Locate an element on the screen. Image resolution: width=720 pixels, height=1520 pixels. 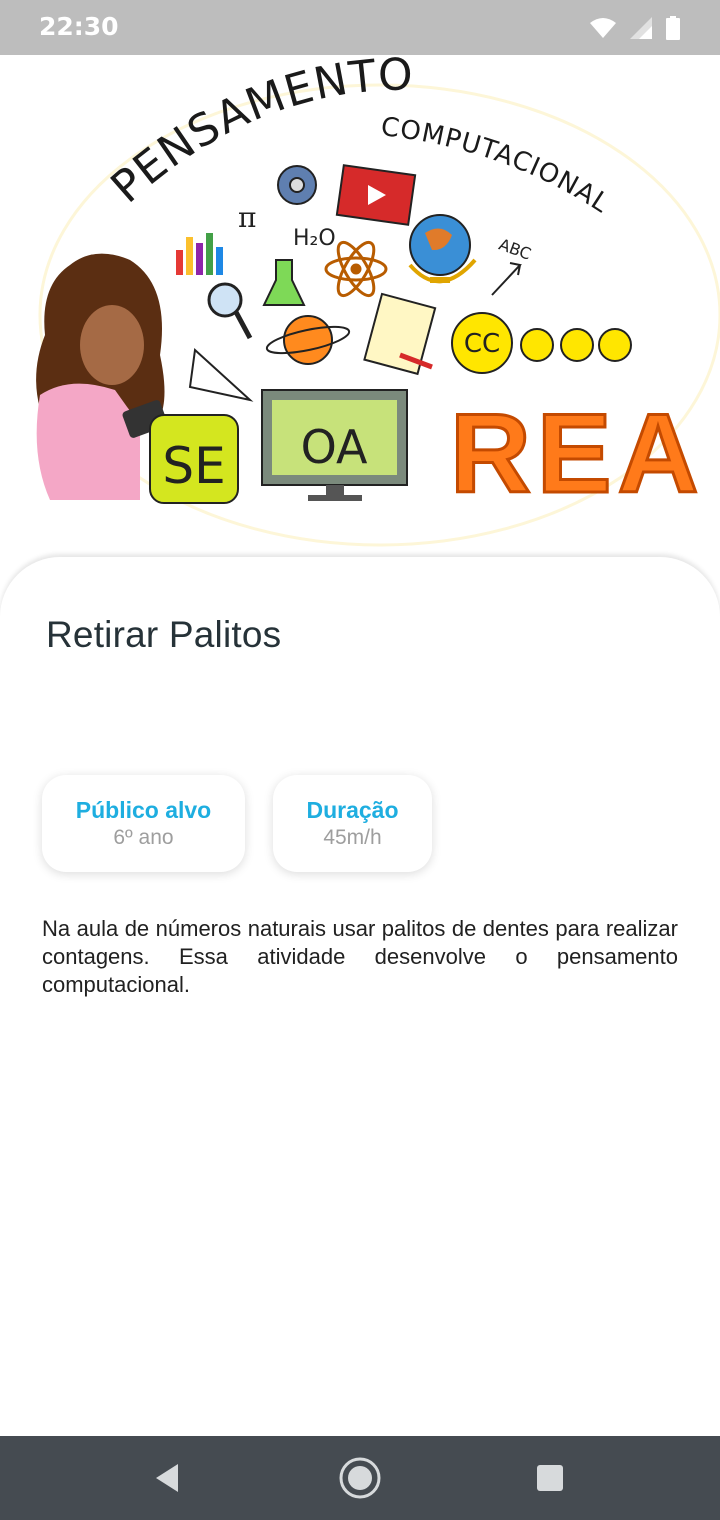
status-time: 22:30 is located at coordinates (79, 26).